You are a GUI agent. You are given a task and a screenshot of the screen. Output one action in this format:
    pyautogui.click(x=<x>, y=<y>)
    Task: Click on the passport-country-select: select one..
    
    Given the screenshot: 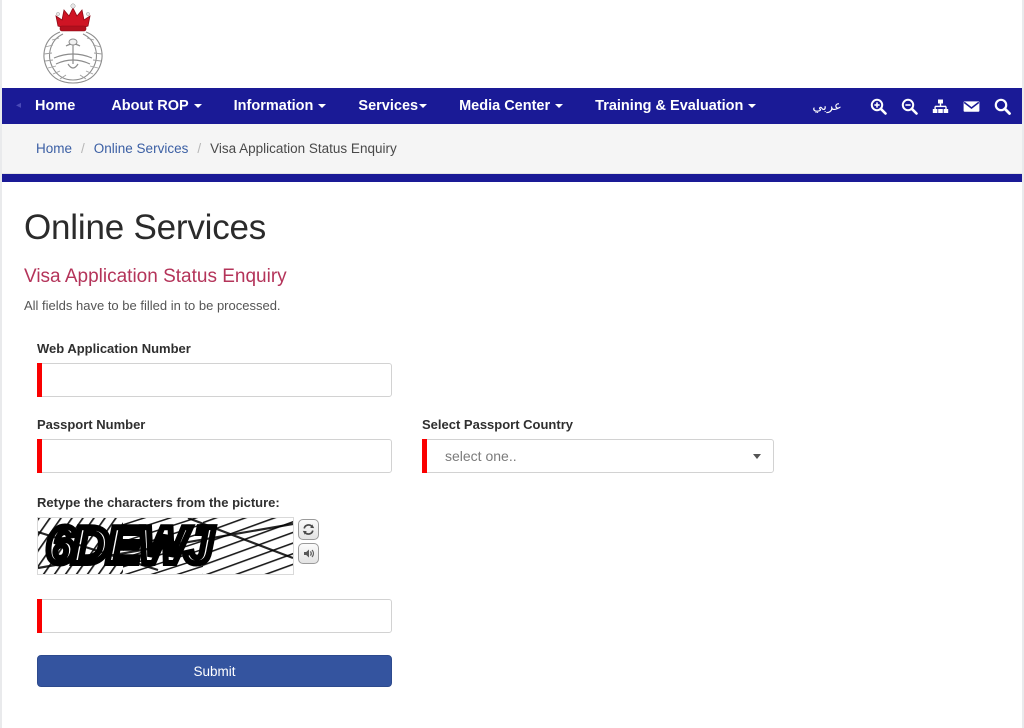 What is the action you would take?
    pyautogui.click(x=598, y=456)
    